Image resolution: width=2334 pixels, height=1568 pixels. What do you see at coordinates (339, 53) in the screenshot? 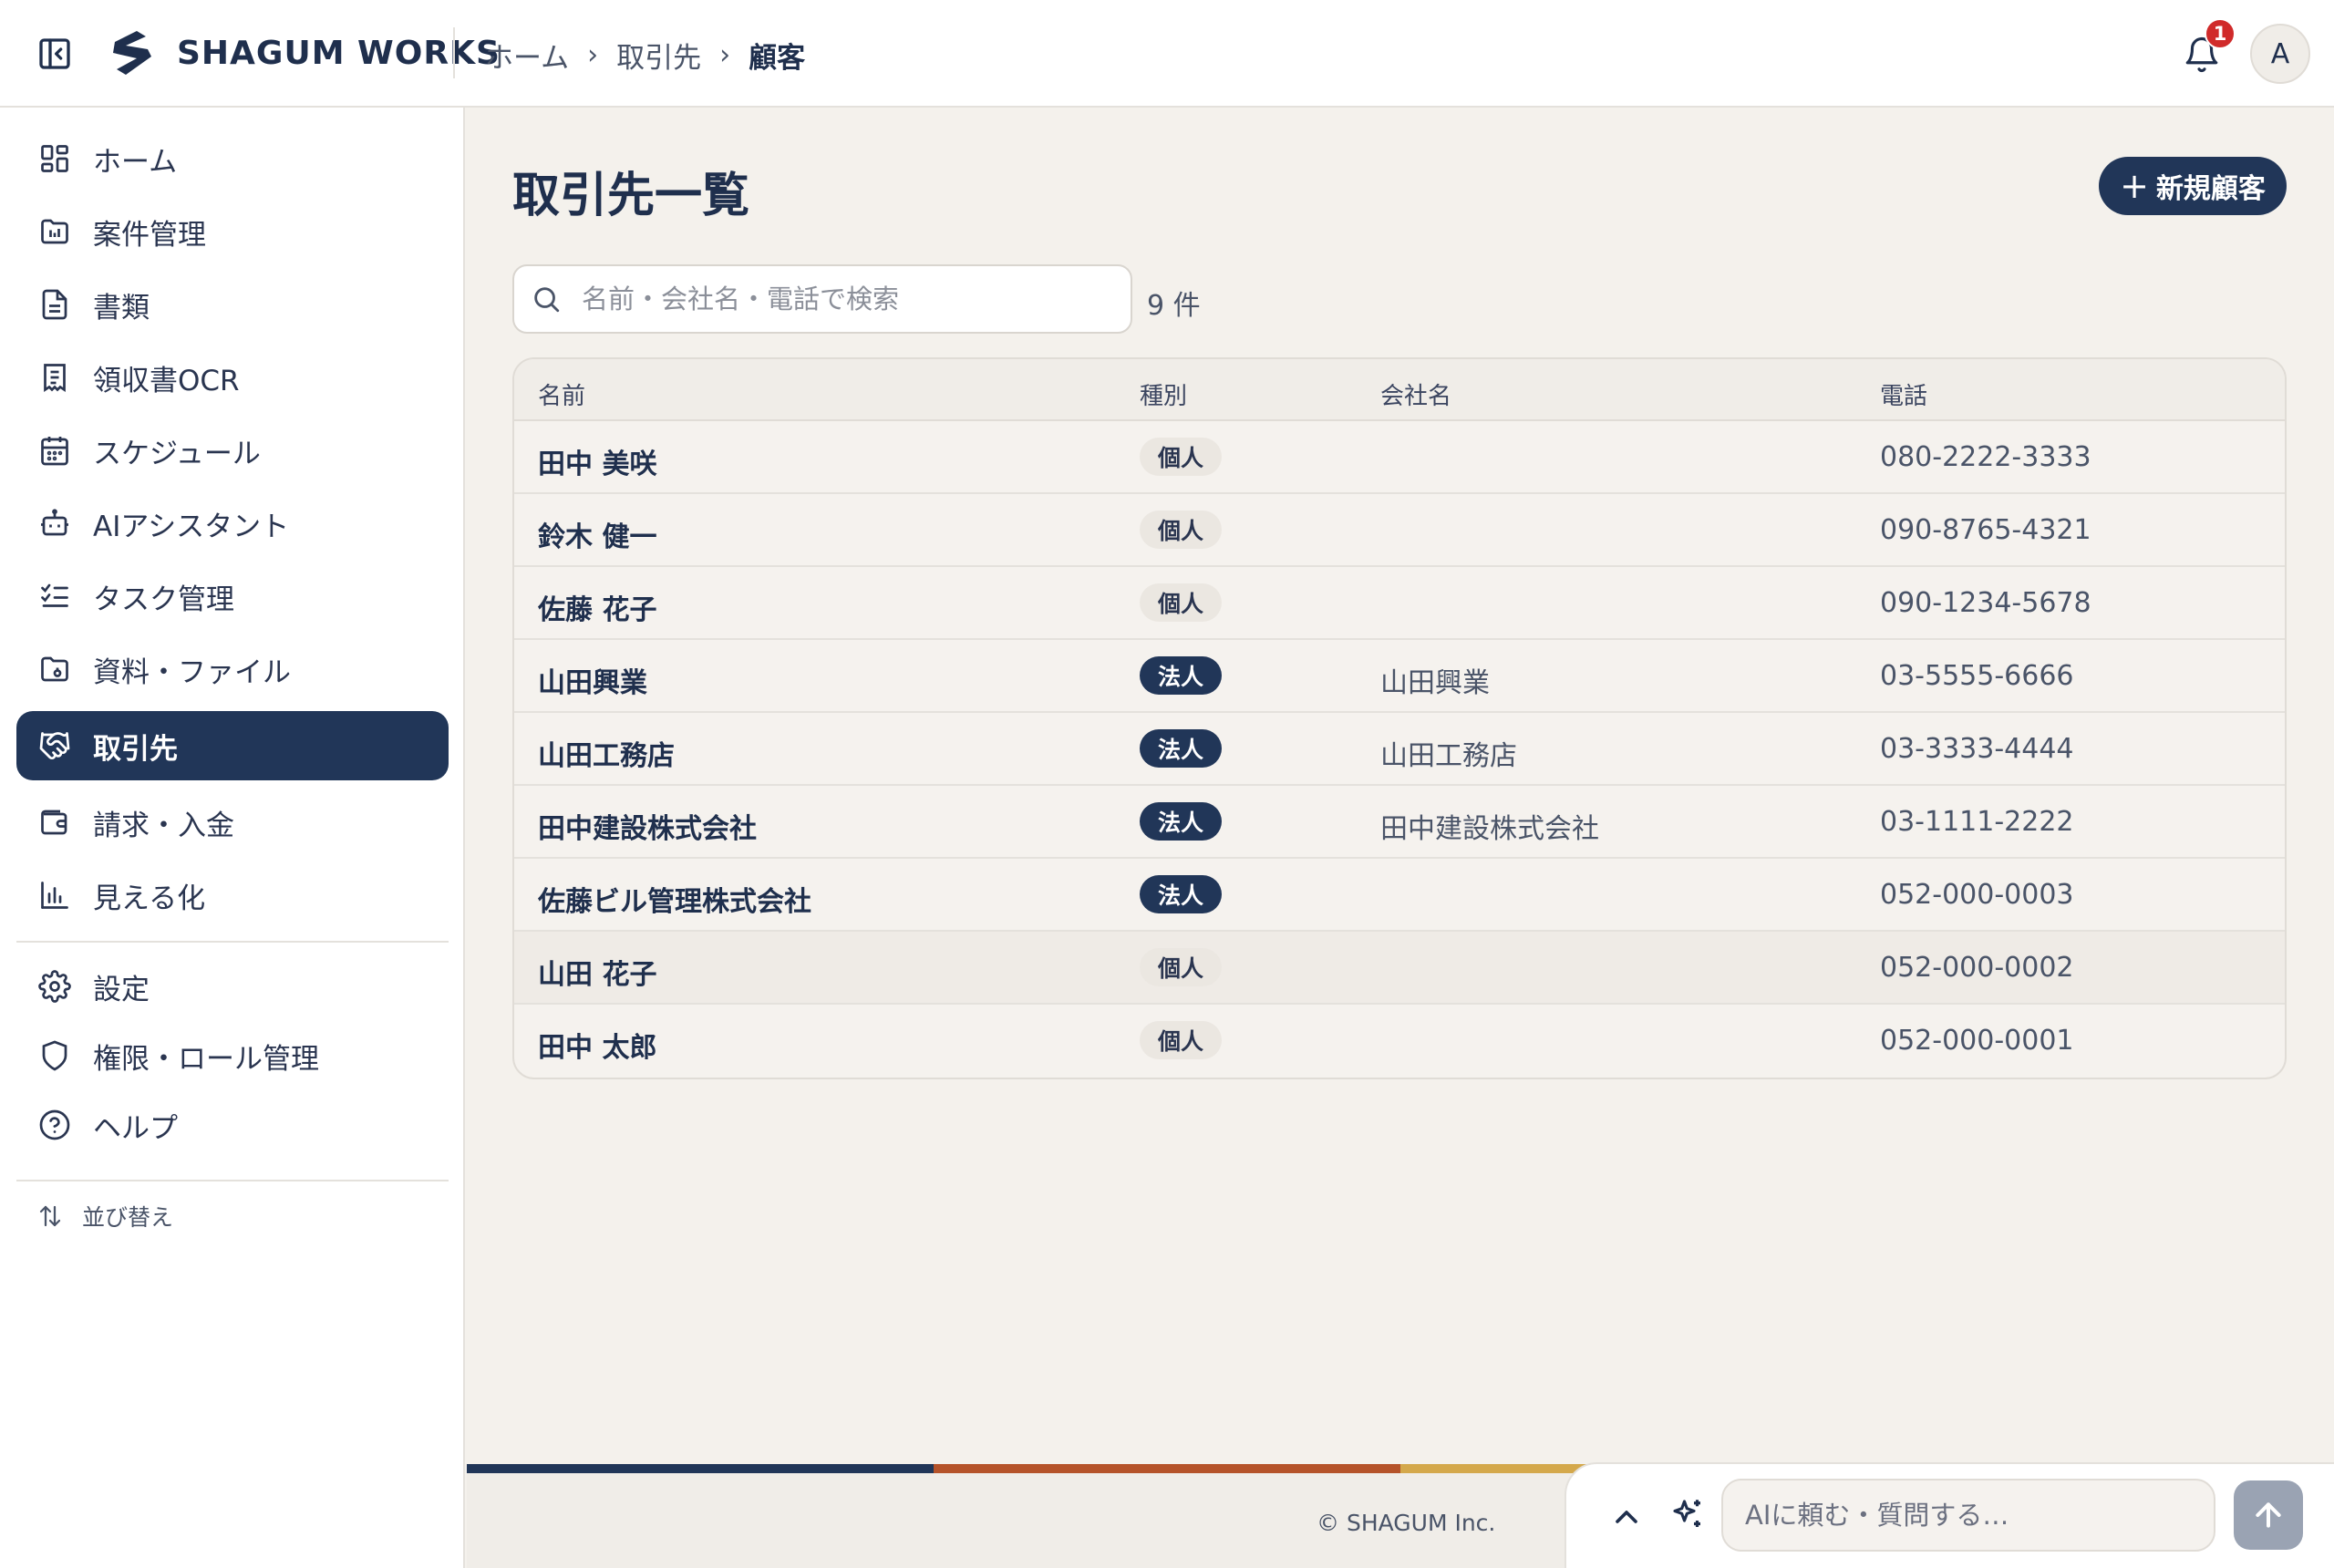
I see `brand-name: SHAGUM WORKS` at bounding box center [339, 53].